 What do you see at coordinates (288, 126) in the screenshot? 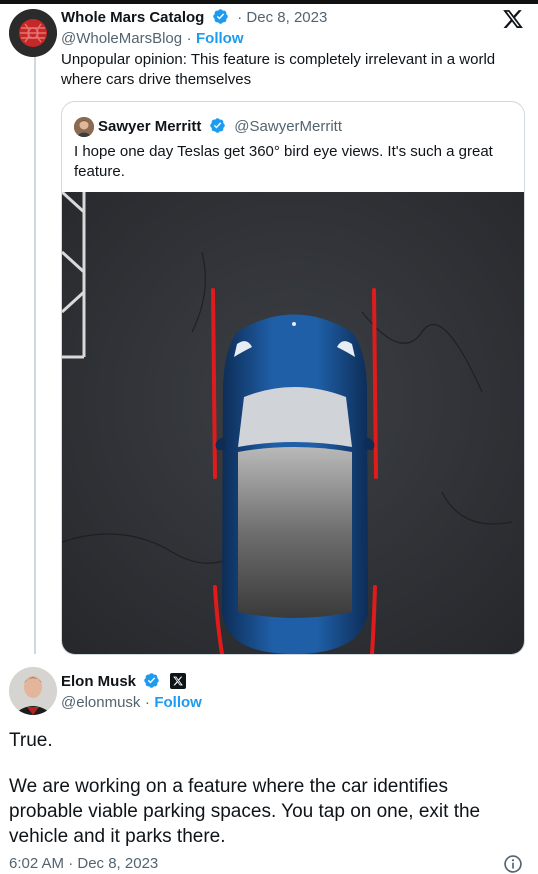
I see `quote-author-handle: @SawyerMerritt` at bounding box center [288, 126].